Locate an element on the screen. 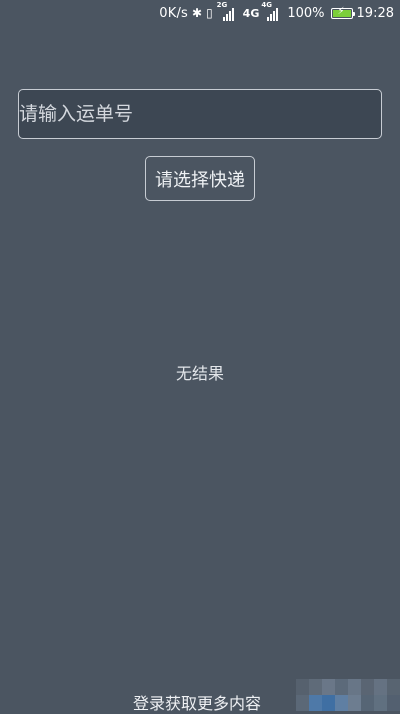  status-indicators: 0K/s ✱ ▯ 2G 4G 4G 100% ⚡ 19:28 is located at coordinates (276, 11).